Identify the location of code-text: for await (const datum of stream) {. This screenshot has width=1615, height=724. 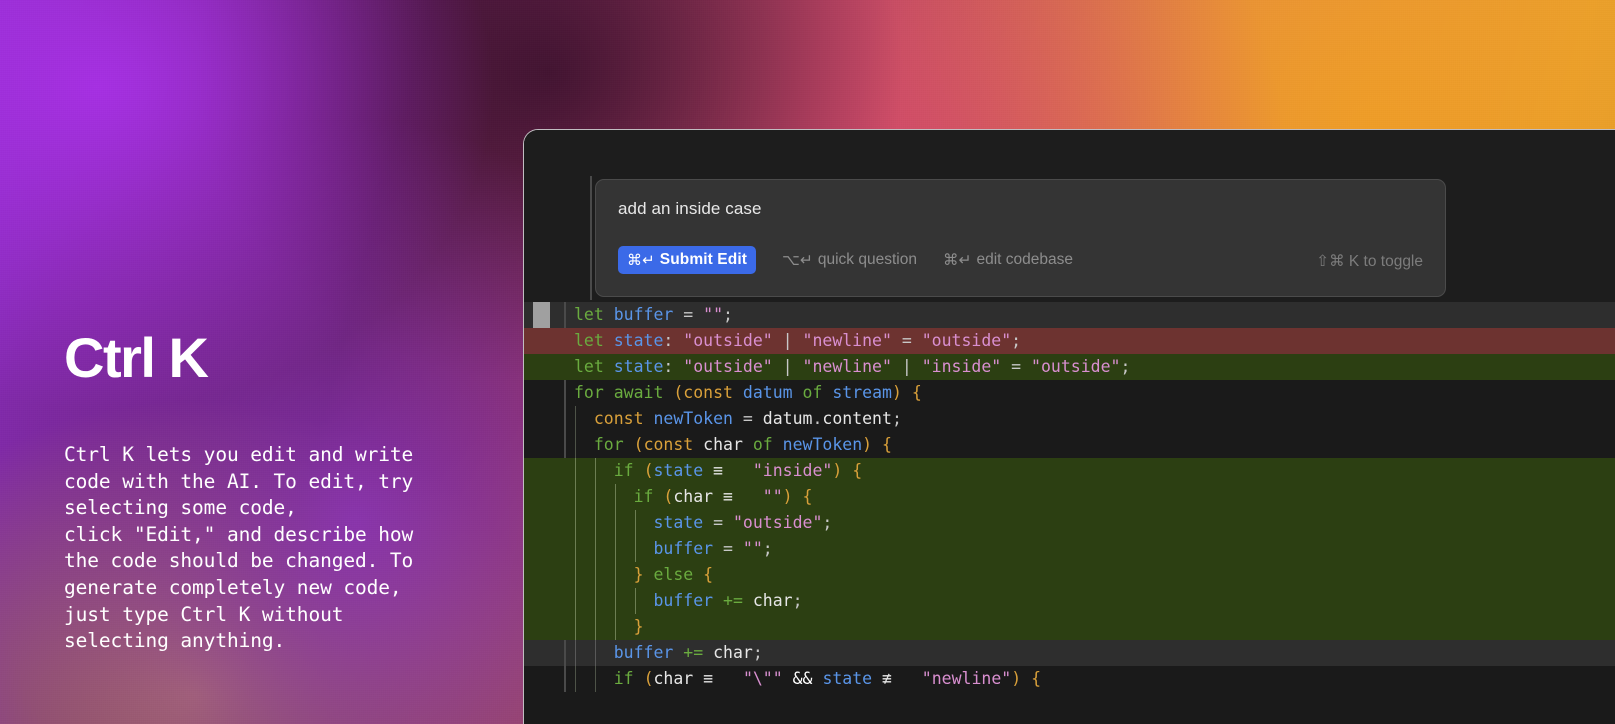
(748, 392).